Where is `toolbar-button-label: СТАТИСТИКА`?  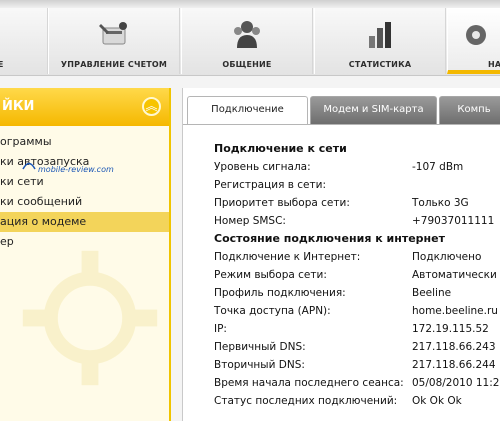 toolbar-button-label: СТАТИСТИКА is located at coordinates (380, 64).